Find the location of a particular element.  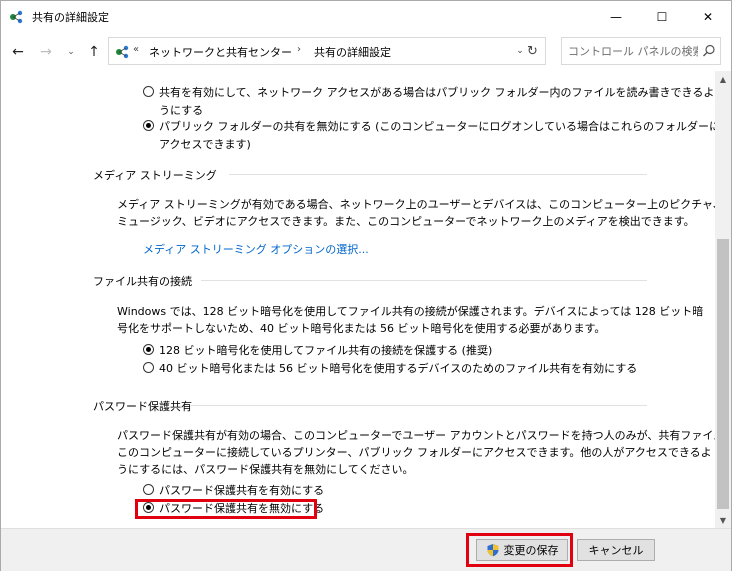

radio-label: パスワード保護共有を有効にする is located at coordinates (242, 490).